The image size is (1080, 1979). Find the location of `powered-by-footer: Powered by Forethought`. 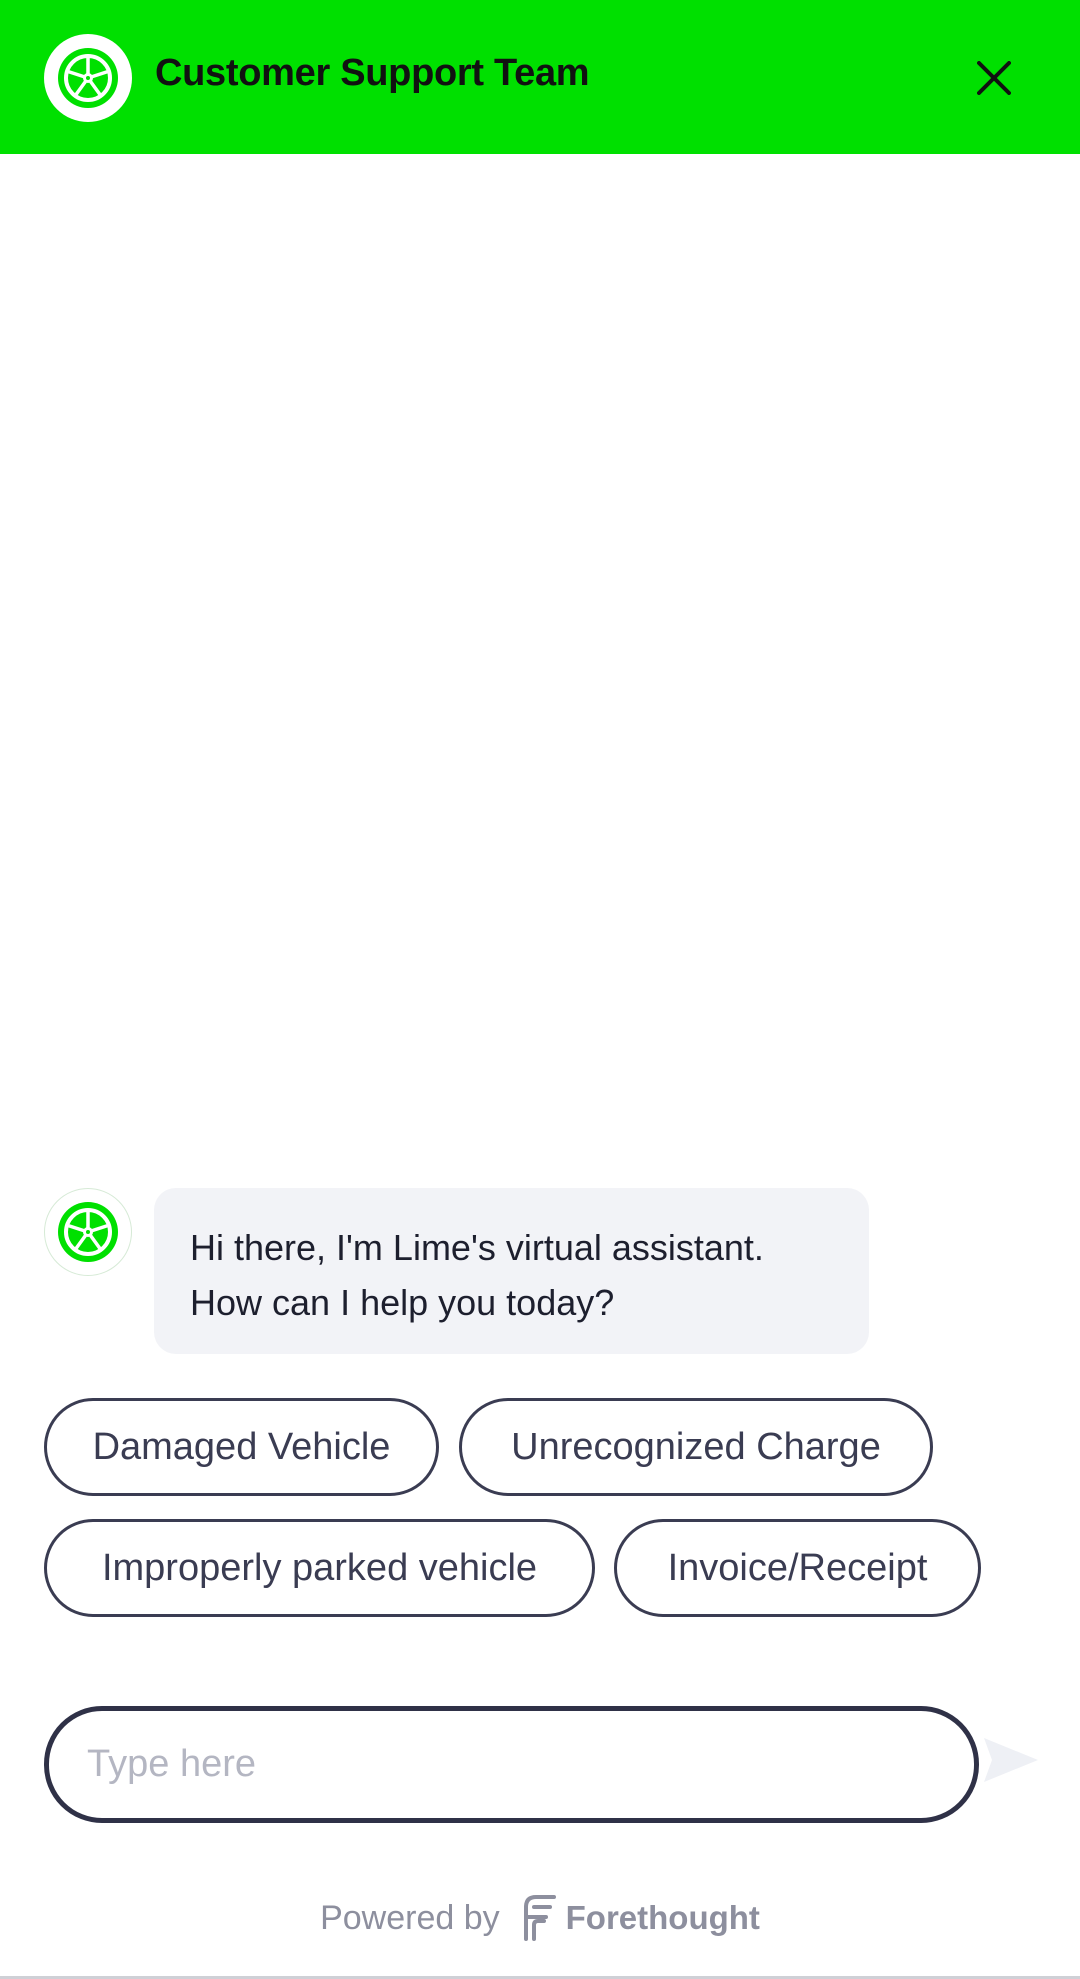

powered-by-footer: Powered by Forethought is located at coordinates (540, 1918).